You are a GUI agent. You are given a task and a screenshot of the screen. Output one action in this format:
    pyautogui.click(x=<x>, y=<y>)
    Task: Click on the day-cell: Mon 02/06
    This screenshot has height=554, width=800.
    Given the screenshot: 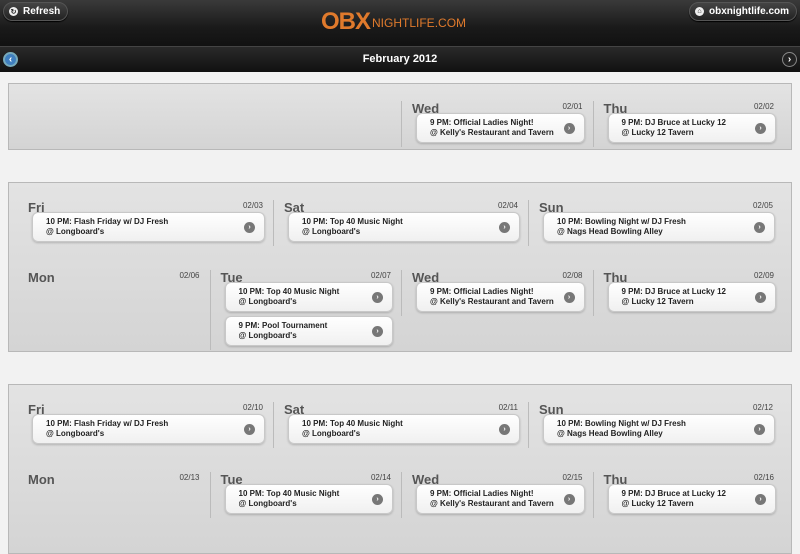 What is the action you would take?
    pyautogui.click(x=114, y=293)
    